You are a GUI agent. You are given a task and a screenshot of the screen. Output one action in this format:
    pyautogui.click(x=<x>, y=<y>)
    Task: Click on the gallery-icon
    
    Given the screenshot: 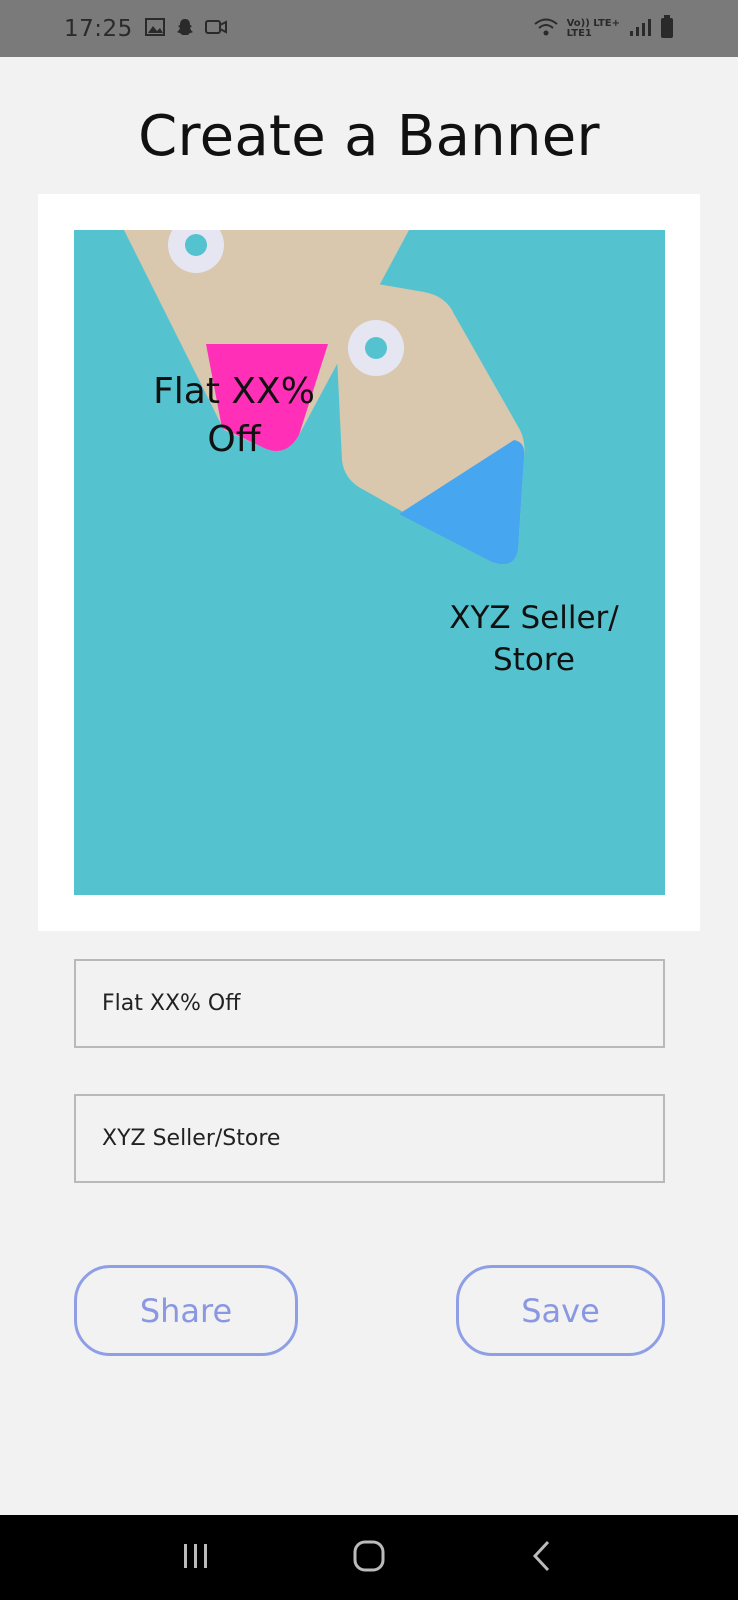 What is the action you would take?
    pyautogui.click(x=154, y=28)
    